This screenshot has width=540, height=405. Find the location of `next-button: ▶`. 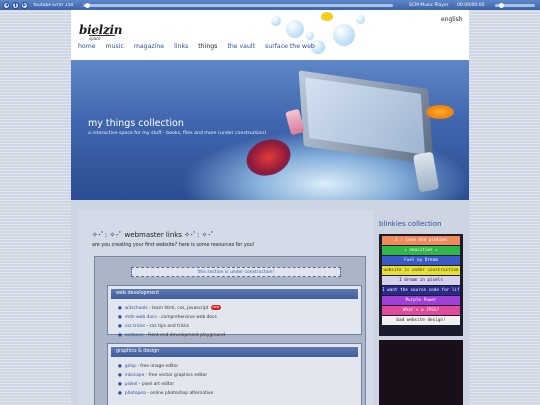

next-button: ▶ is located at coordinates (24, 5).